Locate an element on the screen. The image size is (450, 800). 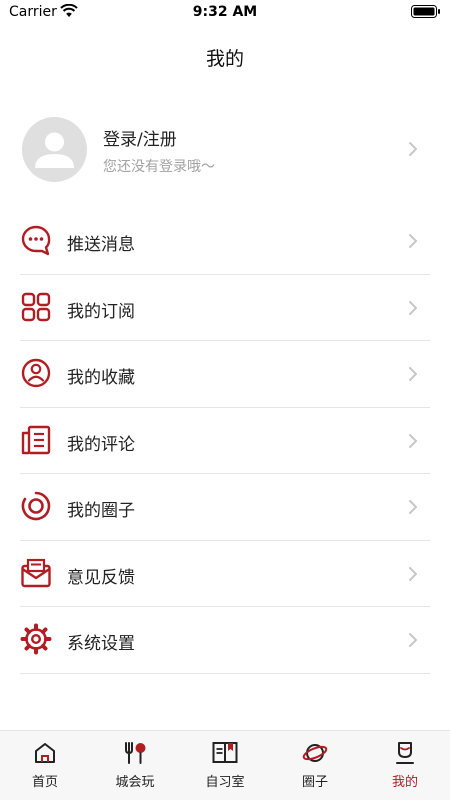
login-hint-text: 您还没有登录哦～ is located at coordinates (159, 167).